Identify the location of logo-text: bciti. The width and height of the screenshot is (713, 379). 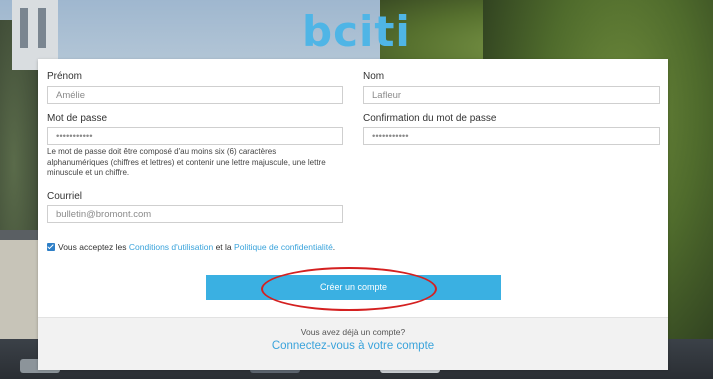
(356, 31).